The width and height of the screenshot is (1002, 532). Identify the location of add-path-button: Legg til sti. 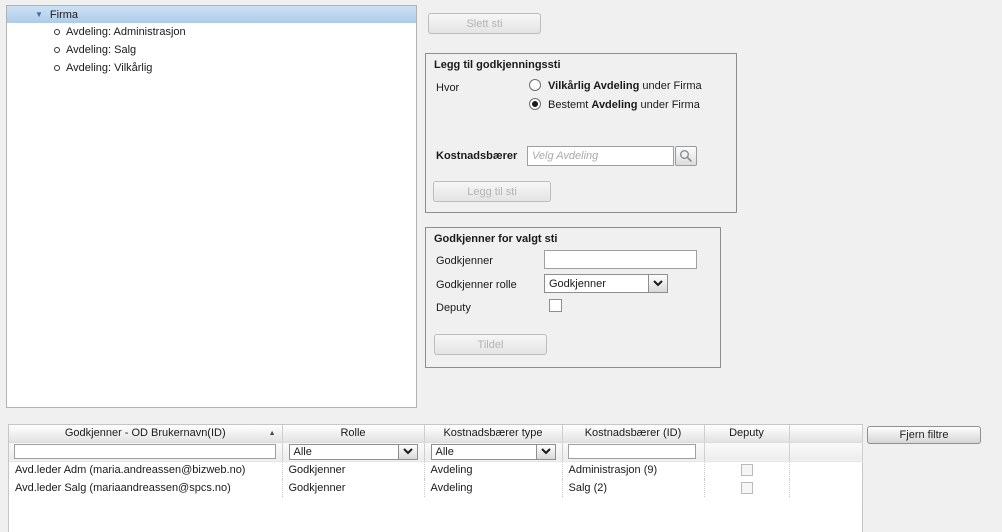
(492, 191).